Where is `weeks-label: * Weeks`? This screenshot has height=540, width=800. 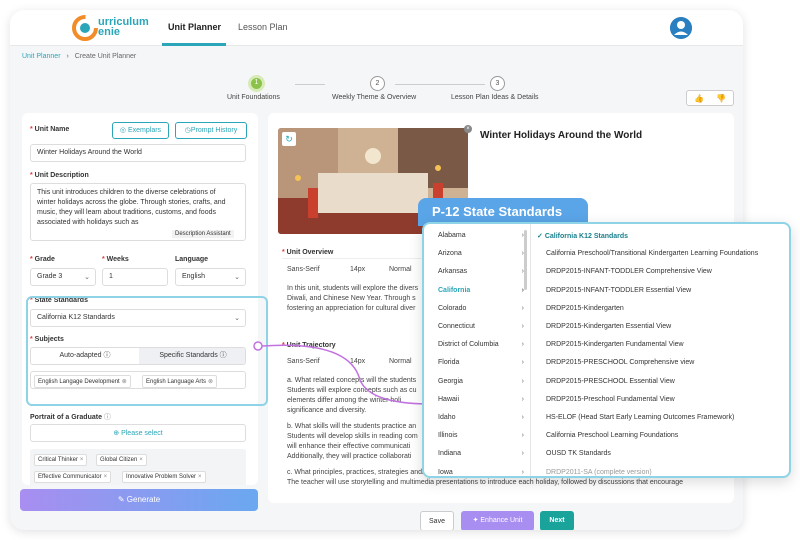 weeks-label: * Weeks is located at coordinates (115, 259).